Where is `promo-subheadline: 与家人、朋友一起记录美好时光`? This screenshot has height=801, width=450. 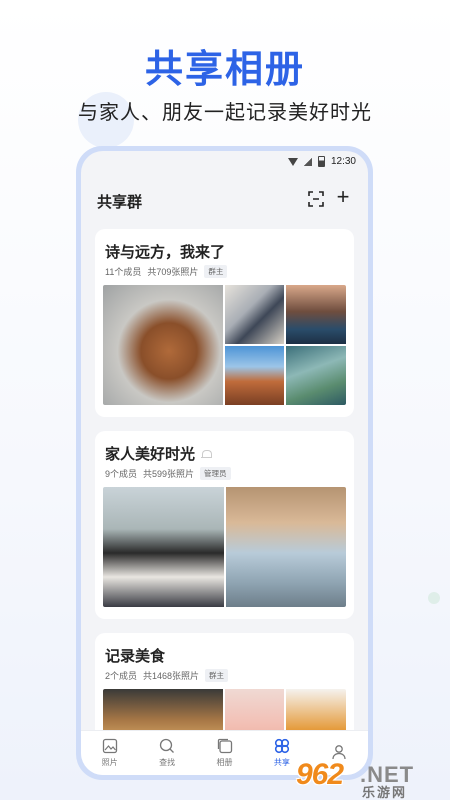
promo-subheadline: 与家人、朋友一起记录美好时光 is located at coordinates (225, 113).